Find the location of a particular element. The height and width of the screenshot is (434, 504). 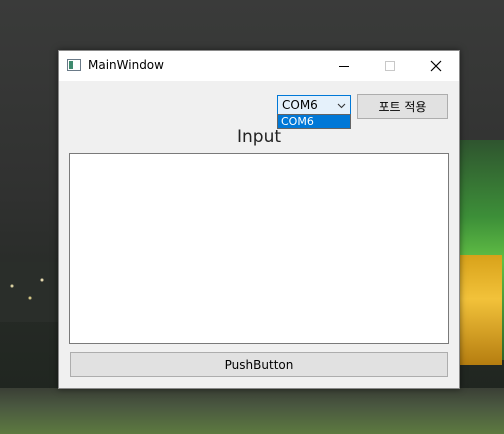

title-bar: MainWindow is located at coordinates (259, 66).